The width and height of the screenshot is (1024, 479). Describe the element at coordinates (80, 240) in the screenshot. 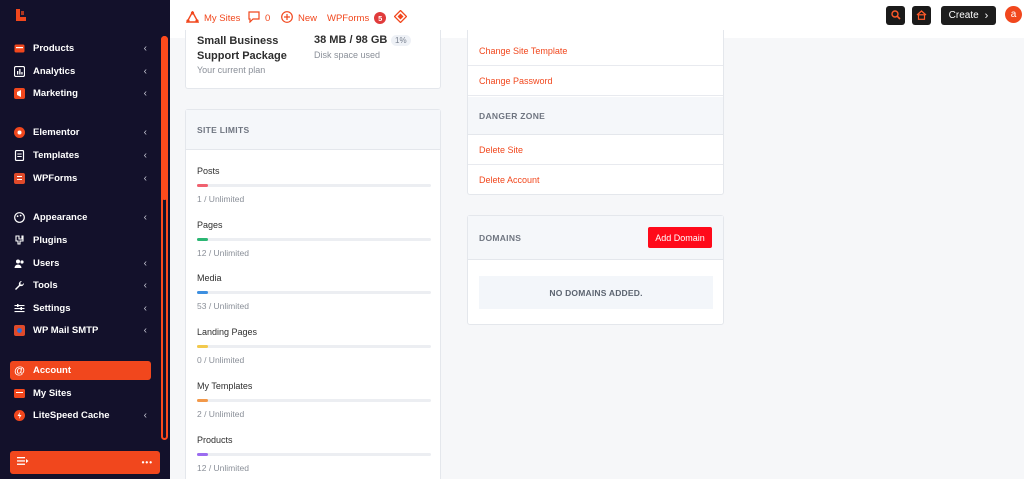

I see `sidebar-item-plugins: Plugins` at that location.